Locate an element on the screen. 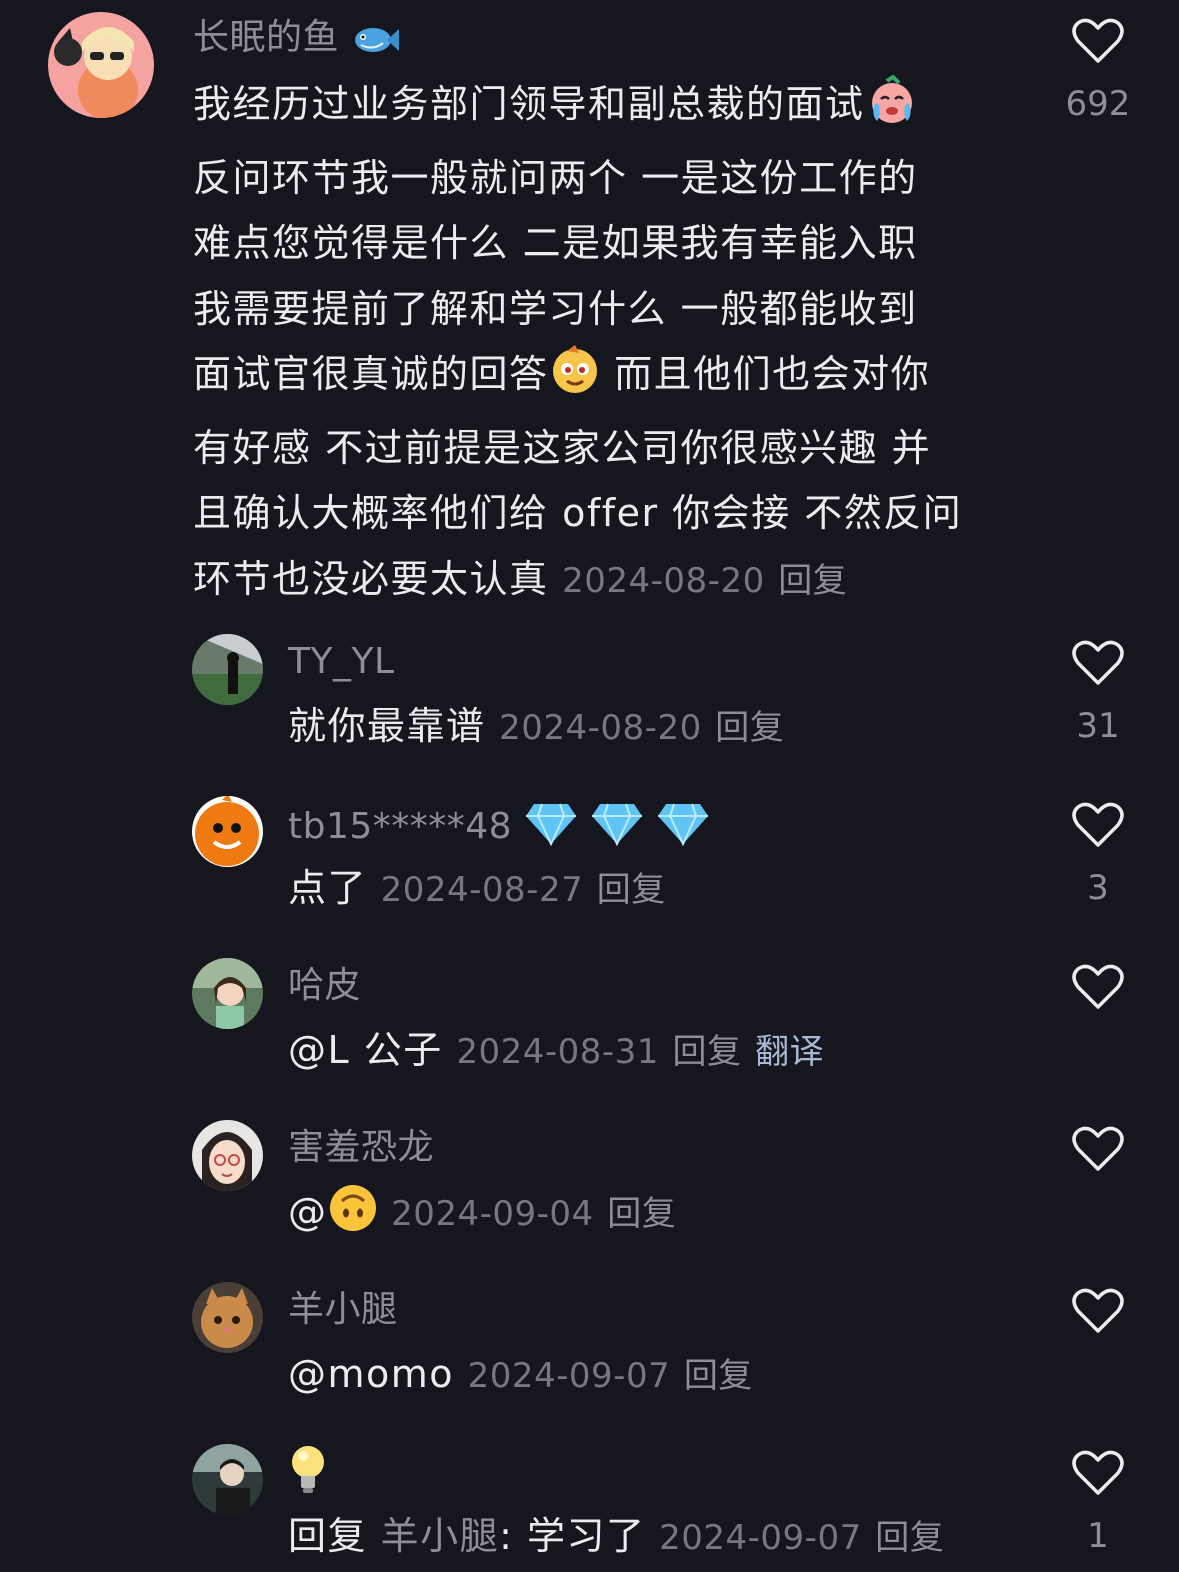 The width and height of the screenshot is (1179, 1572). translate-button: 翻译 is located at coordinates (789, 1052).